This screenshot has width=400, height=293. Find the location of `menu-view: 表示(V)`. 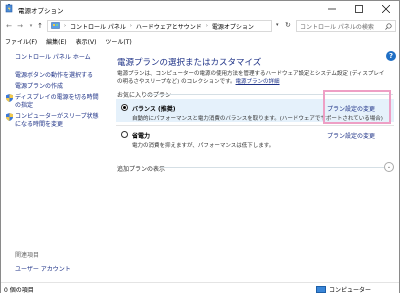

menu-view: 表示(V) is located at coordinates (86, 41).